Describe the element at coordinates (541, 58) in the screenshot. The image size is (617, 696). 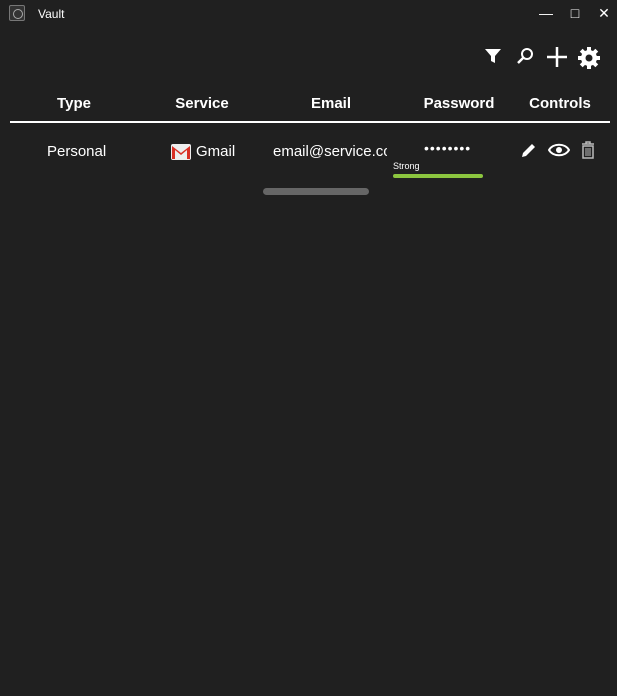
I see `toolbar` at that location.